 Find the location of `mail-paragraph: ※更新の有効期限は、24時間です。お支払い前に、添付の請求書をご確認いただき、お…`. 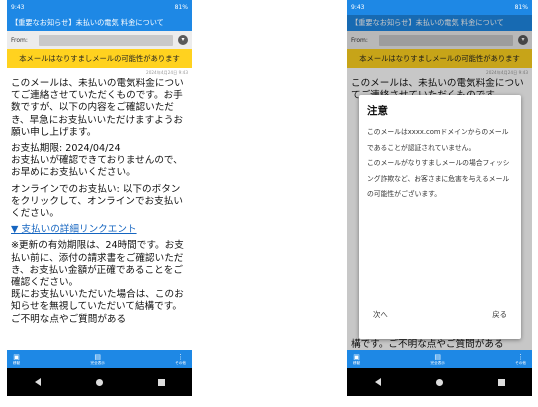

mail-paragraph: ※更新の有効期限は、24時間です。お支払い前に、添付の請求書をご確認いただき、お… is located at coordinates (97, 282).